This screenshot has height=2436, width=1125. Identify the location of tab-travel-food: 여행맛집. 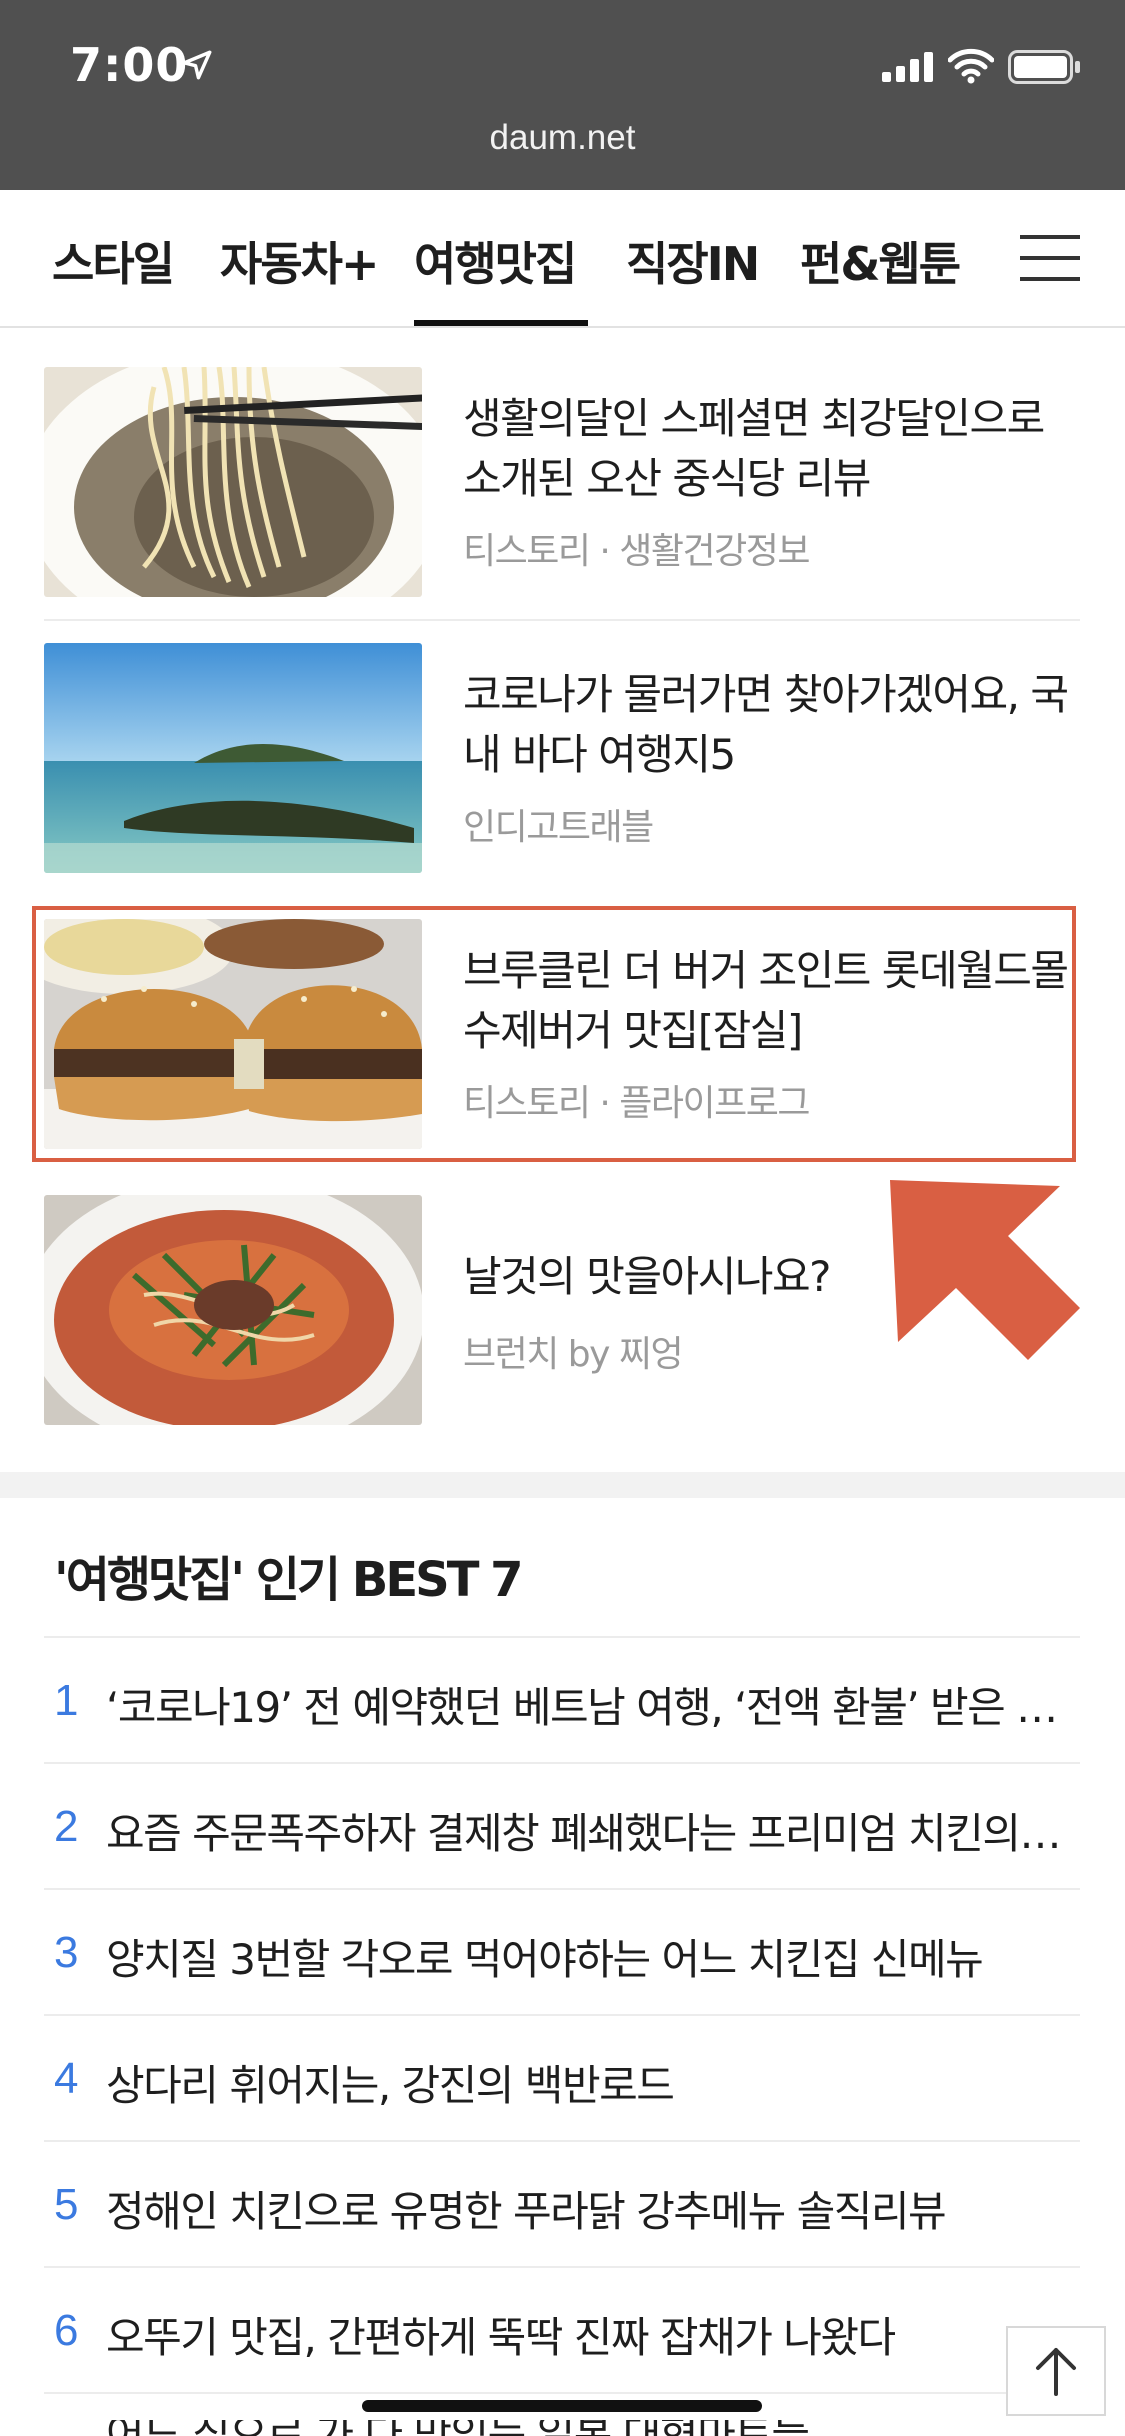
(495, 261).